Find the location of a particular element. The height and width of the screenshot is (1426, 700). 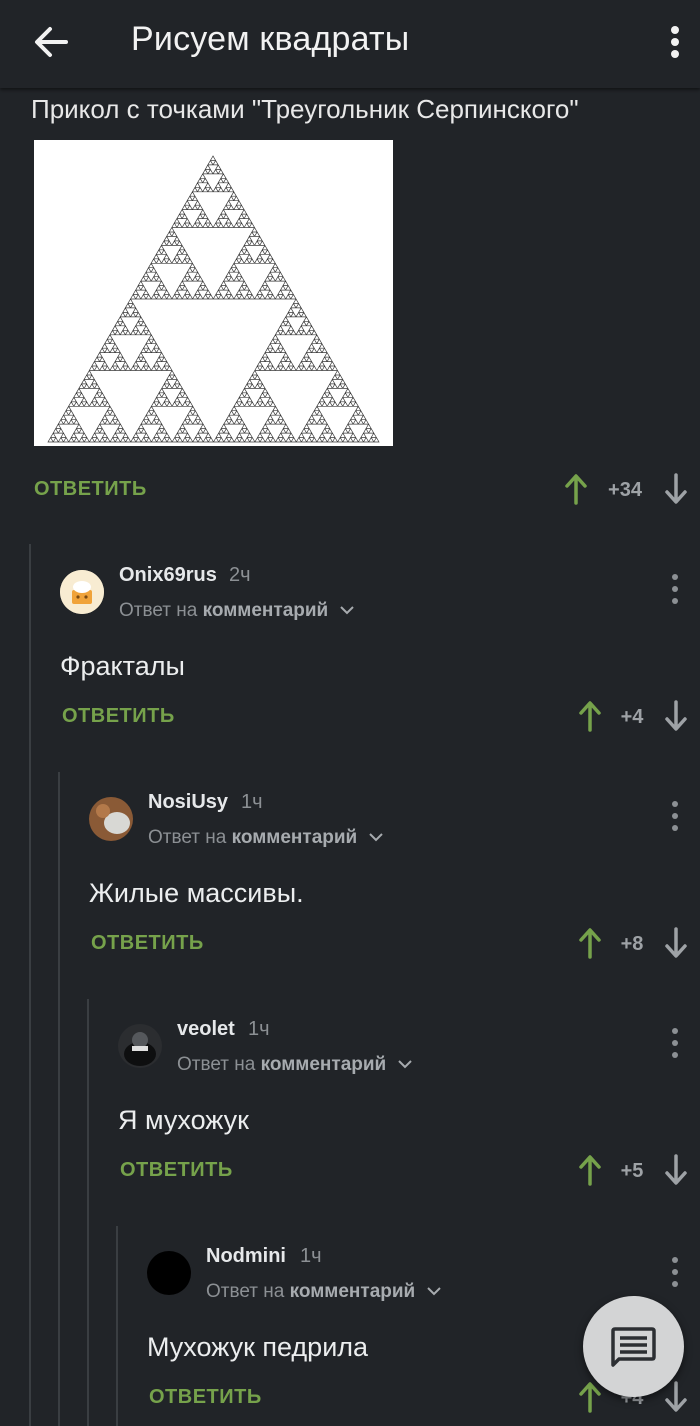

comment-username: Nodmini is located at coordinates (246, 1256).